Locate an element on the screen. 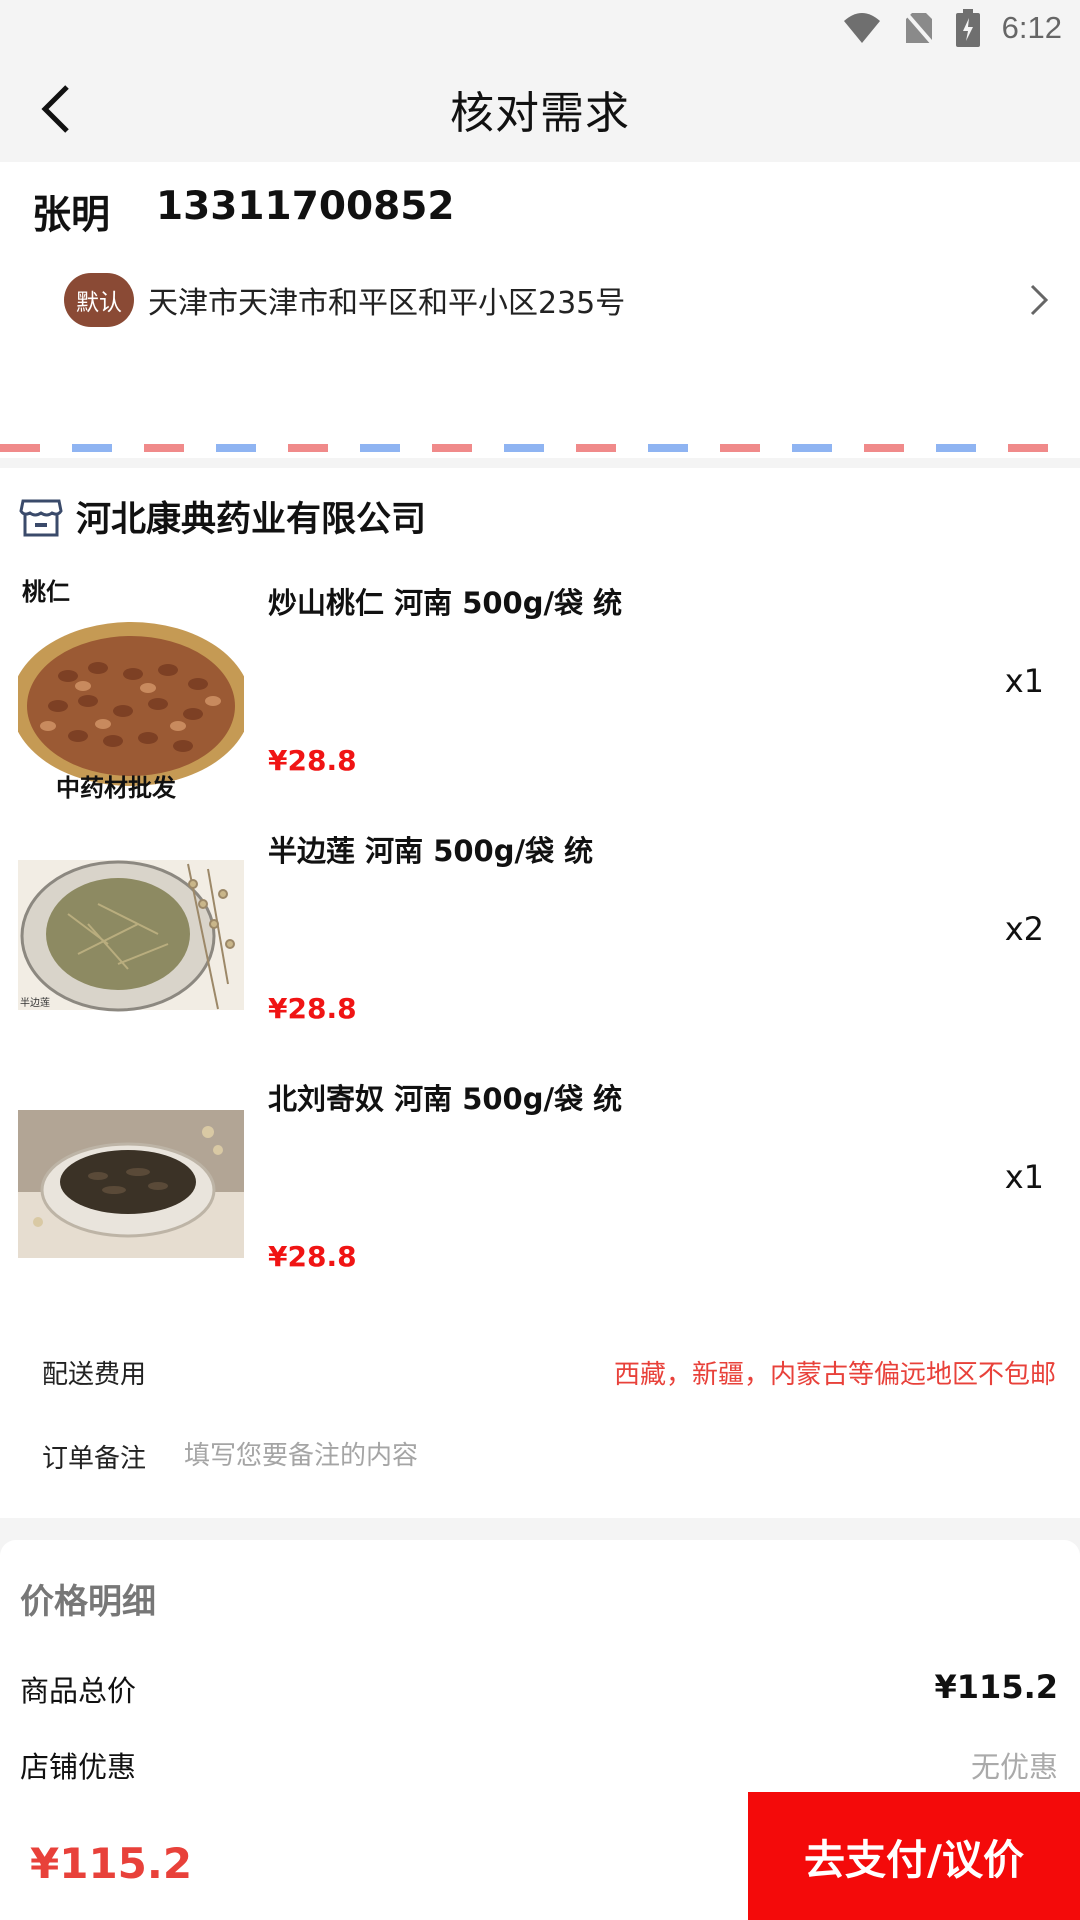 This screenshot has width=1080, height=1920. address-row: 默认 天津市天津市和平区和平小区235号 is located at coordinates (559, 300).